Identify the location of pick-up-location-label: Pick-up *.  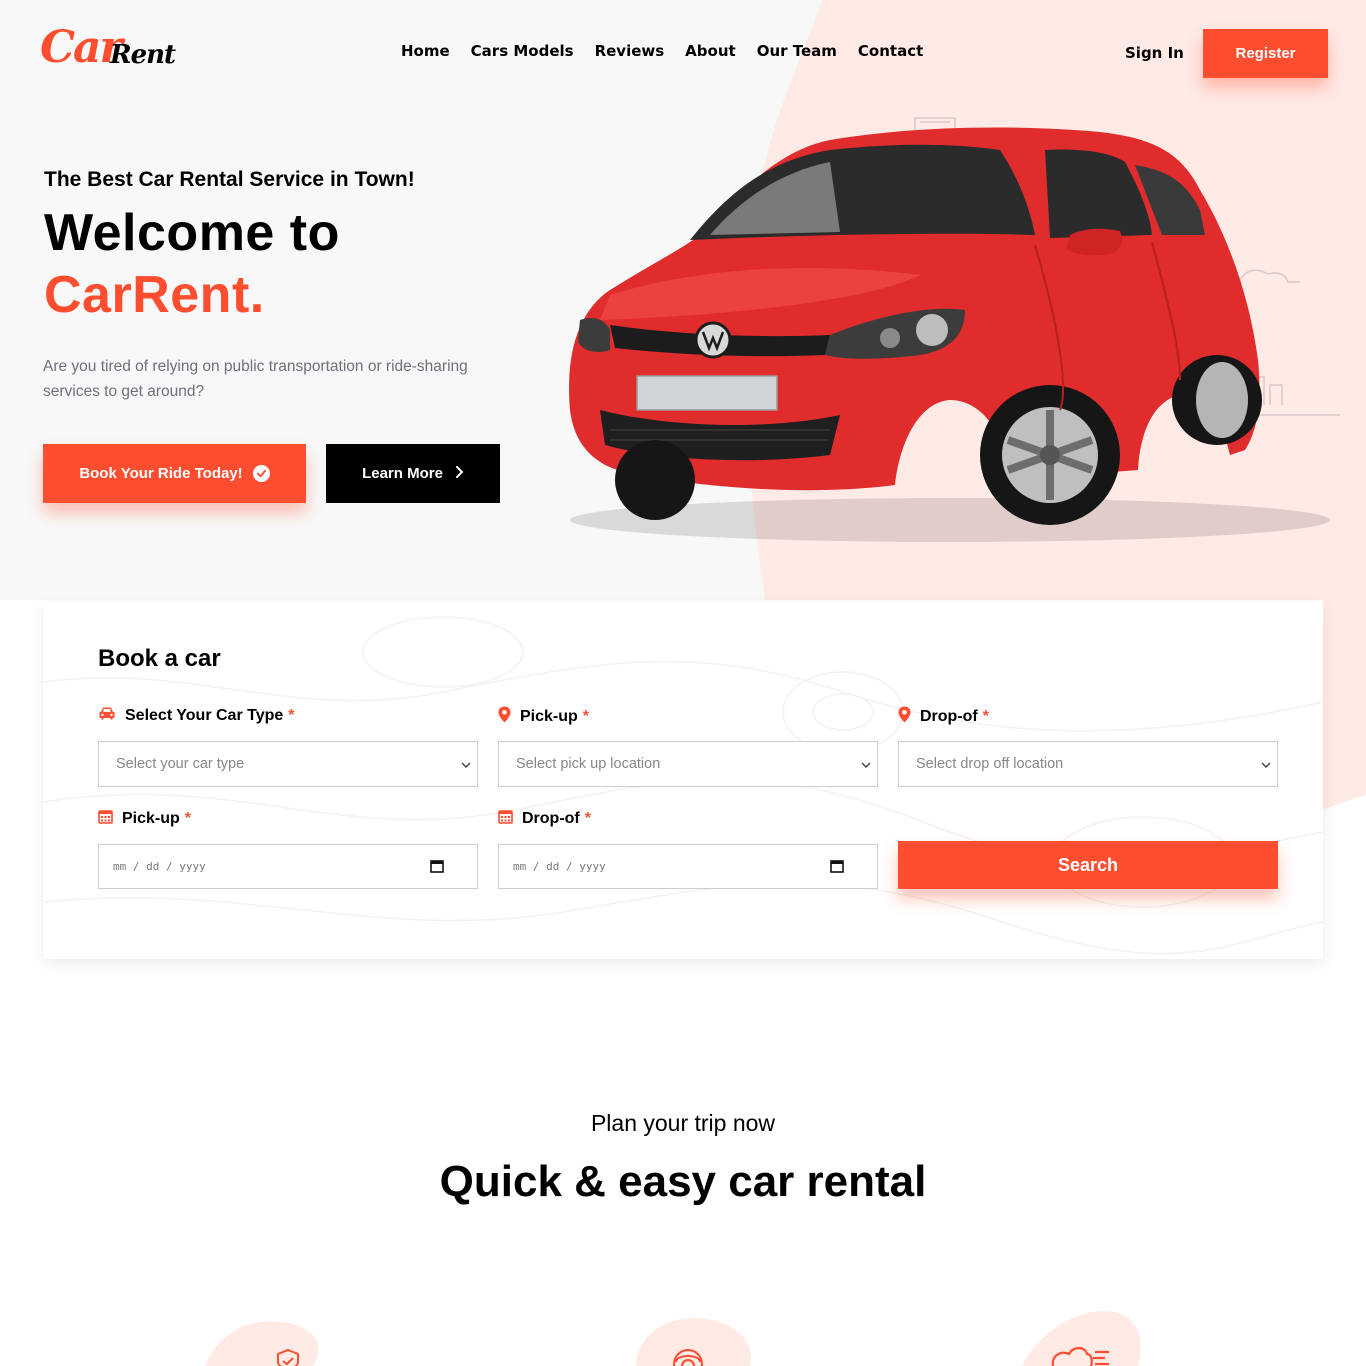
(543, 717).